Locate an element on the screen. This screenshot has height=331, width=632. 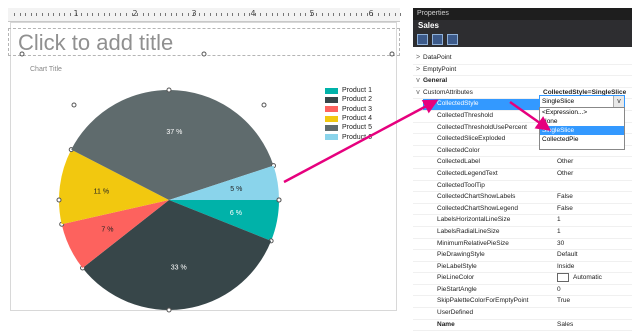
legend-entry: Product 6 is located at coordinates (348, 136).